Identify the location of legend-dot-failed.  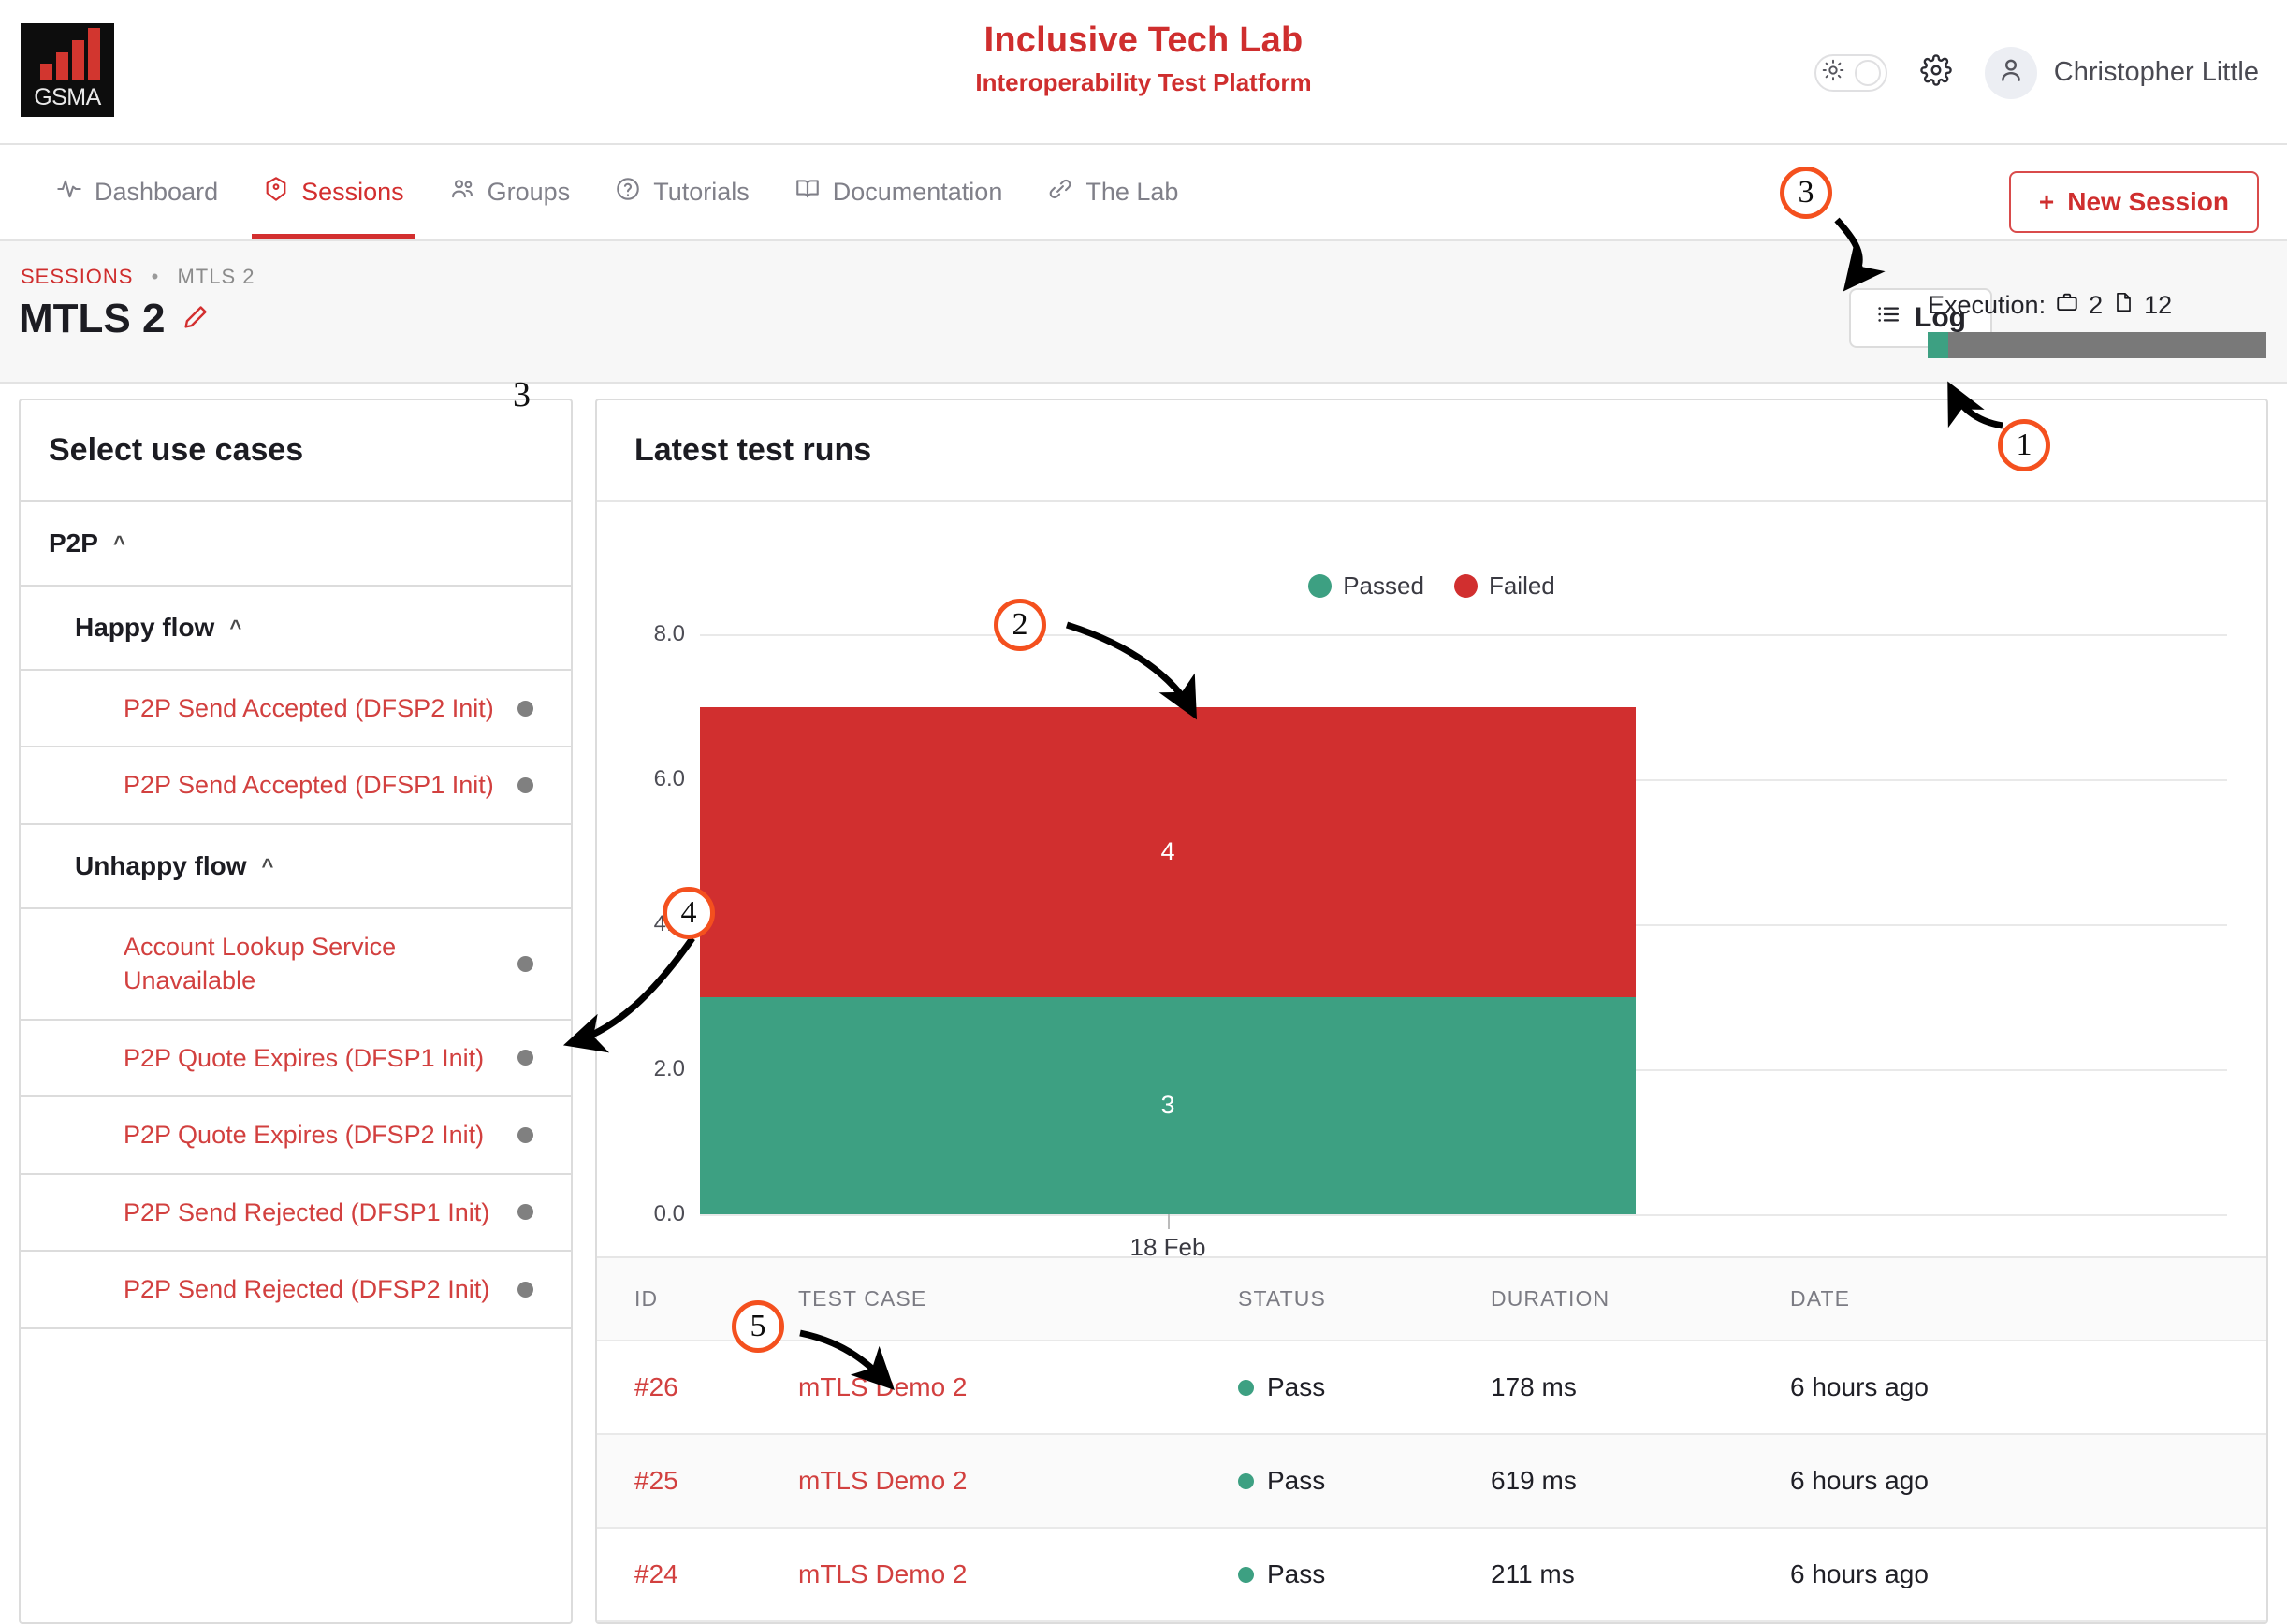
(1465, 586).